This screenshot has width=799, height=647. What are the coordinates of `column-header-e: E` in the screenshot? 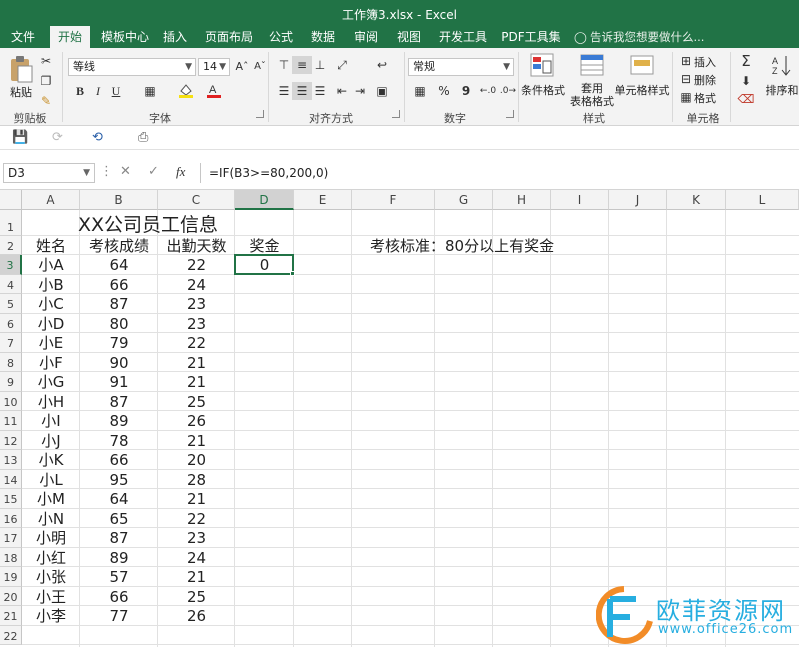 It's located at (323, 200).